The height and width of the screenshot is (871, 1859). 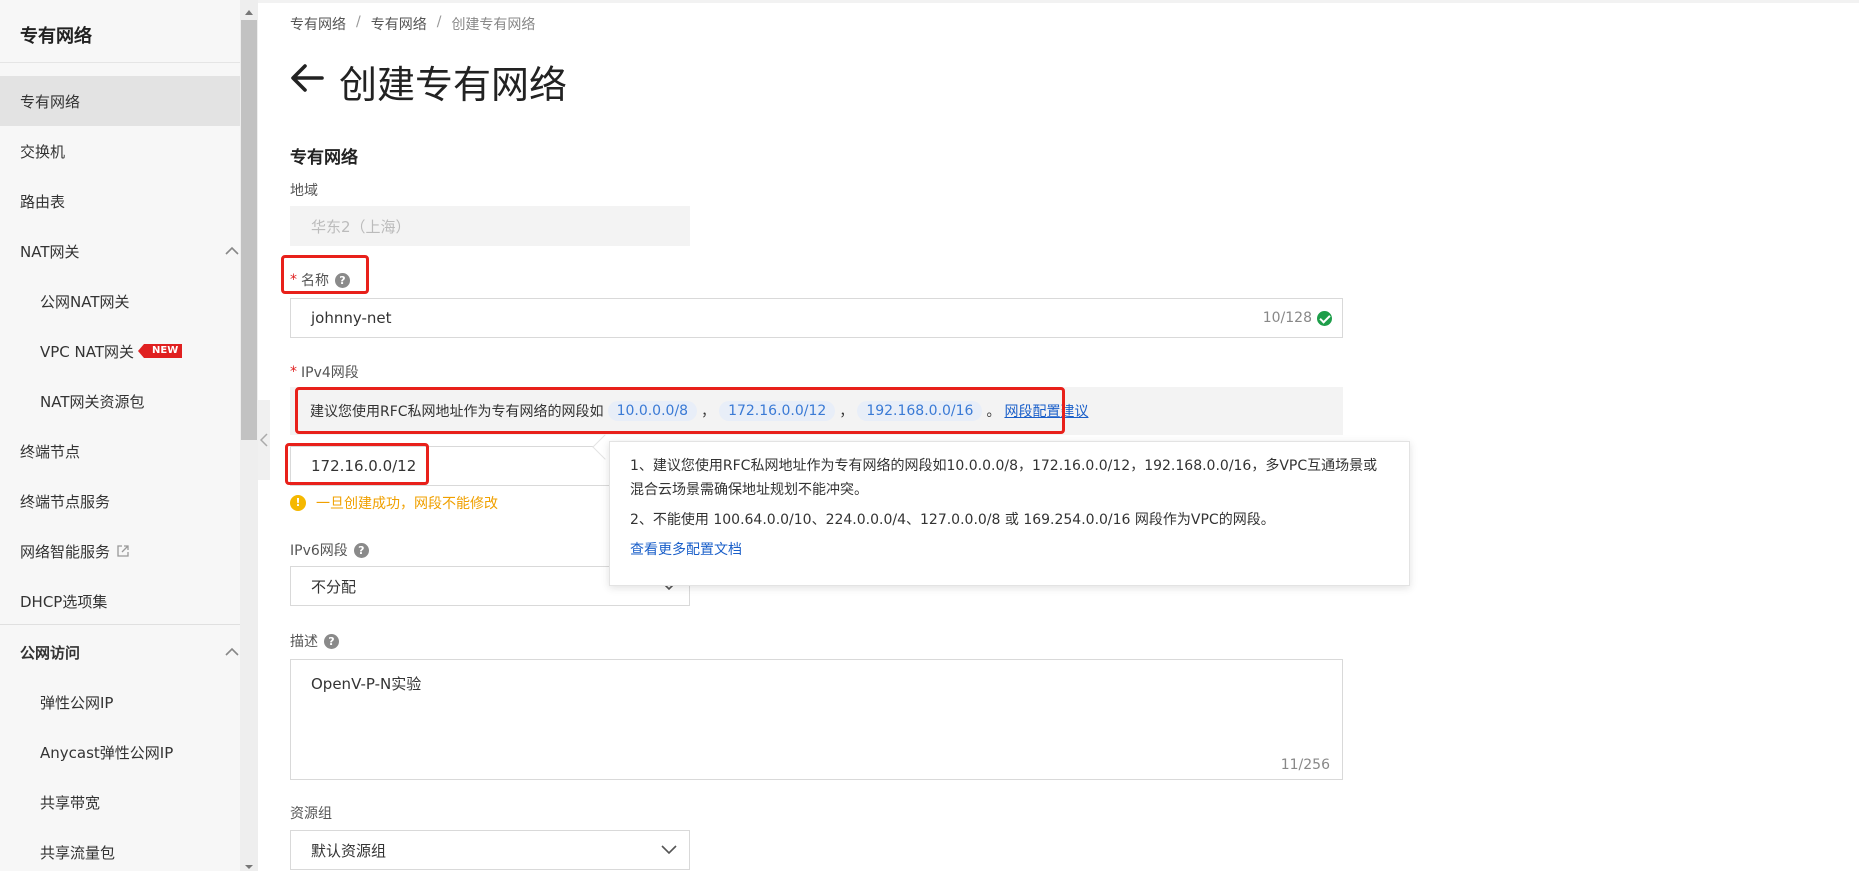 What do you see at coordinates (123, 551) in the screenshot?
I see `external-link-icon` at bounding box center [123, 551].